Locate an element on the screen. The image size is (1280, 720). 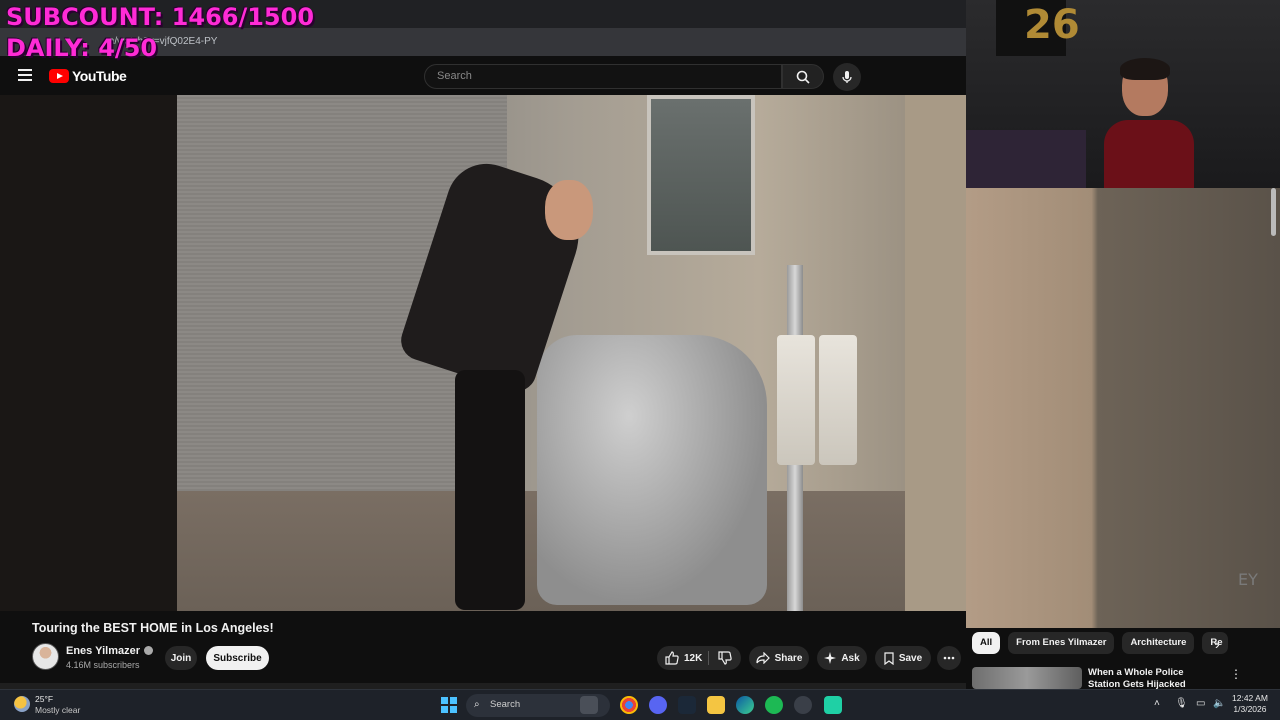
youtube-logo-text: YouTube is located at coordinates (99, 76).